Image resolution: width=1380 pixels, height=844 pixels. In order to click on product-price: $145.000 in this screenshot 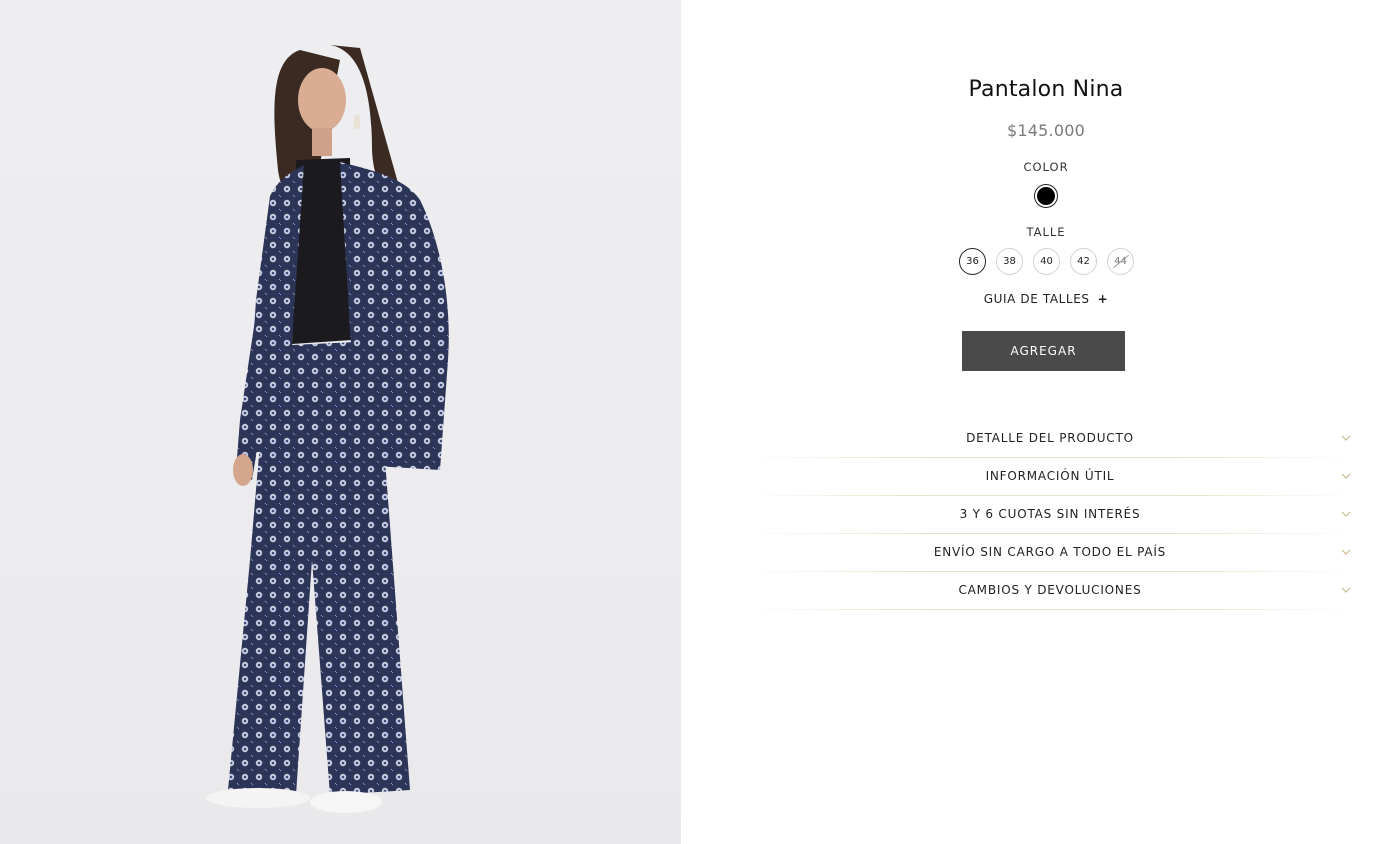, I will do `click(1046, 130)`.